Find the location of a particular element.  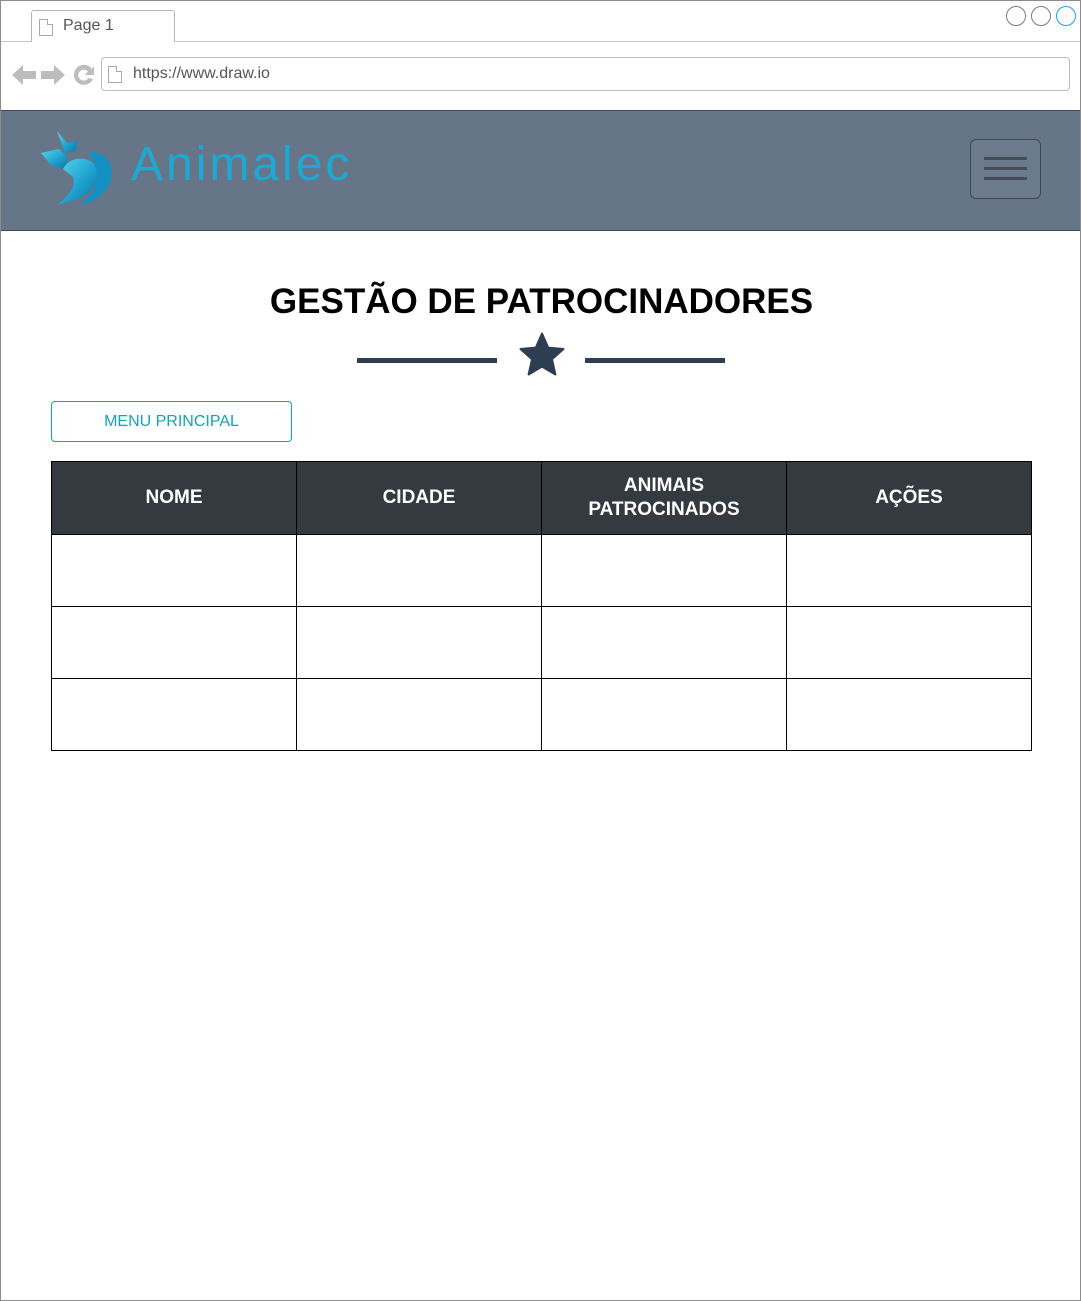

table-header-row: NOME CIDADE ANIMAIS PATROCINADOS AÇÕES is located at coordinates (541, 498).